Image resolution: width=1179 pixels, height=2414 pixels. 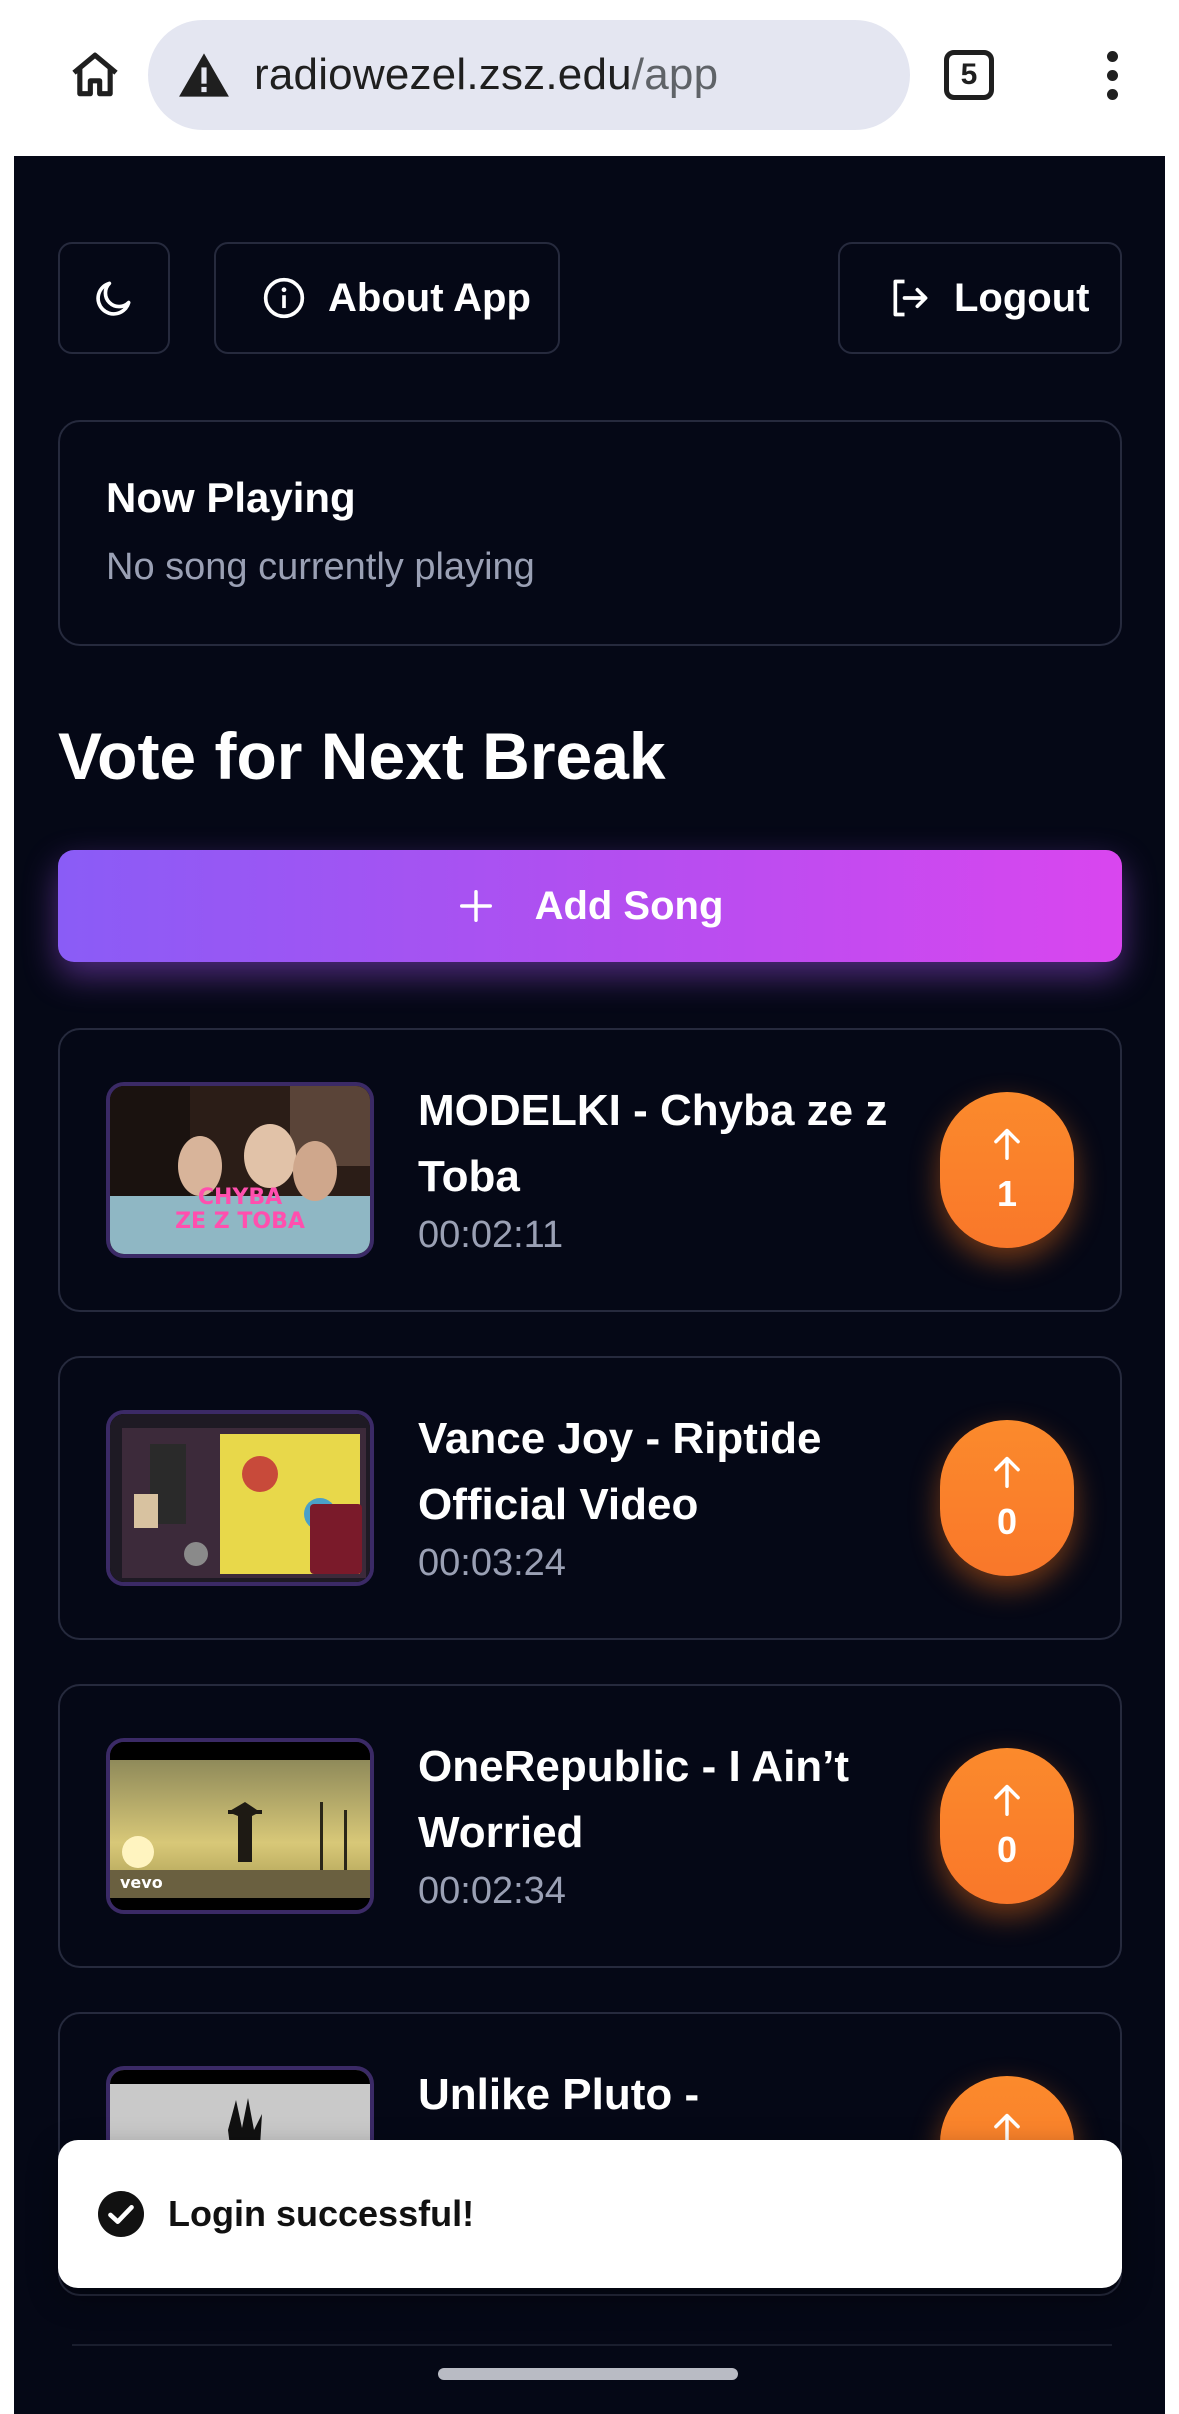 I want to click on now-playing-card: Now Playing No song currently playing, so click(x=590, y=533).